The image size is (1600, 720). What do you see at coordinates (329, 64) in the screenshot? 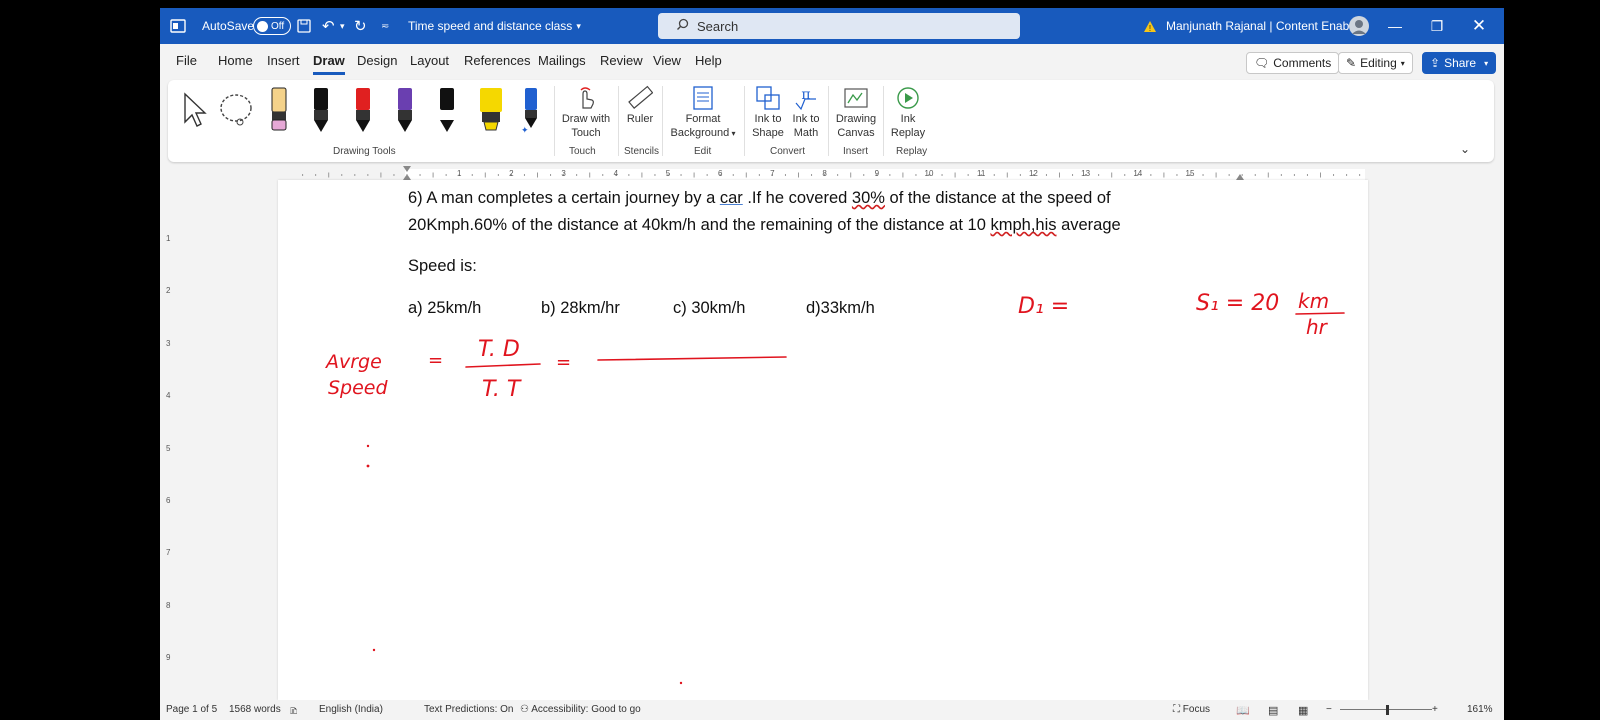
I see `tab-draw: Draw` at bounding box center [329, 64].